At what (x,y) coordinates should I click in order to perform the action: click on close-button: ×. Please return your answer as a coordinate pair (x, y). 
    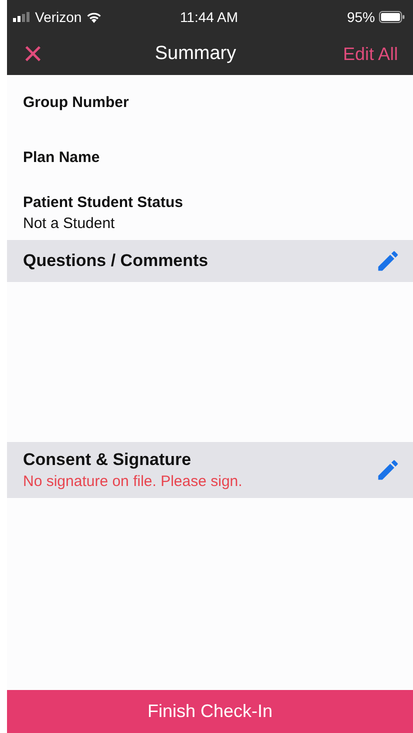
    Looking at the image, I should click on (53, 54).